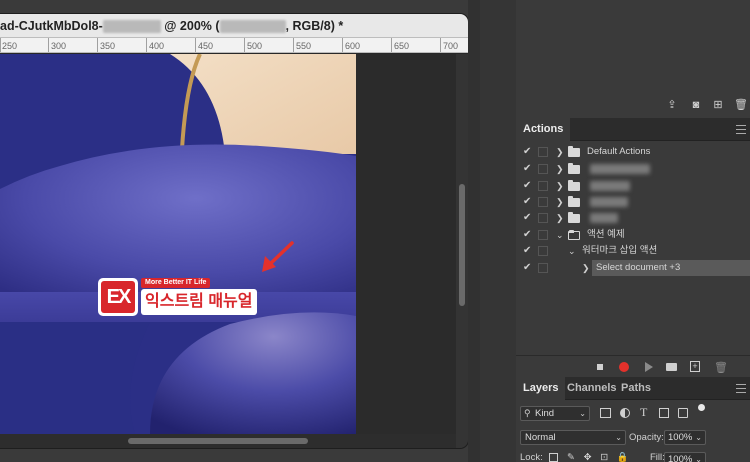 The height and width of the screenshot is (462, 750). I want to click on ex-logo-badge: EX, so click(118, 297).